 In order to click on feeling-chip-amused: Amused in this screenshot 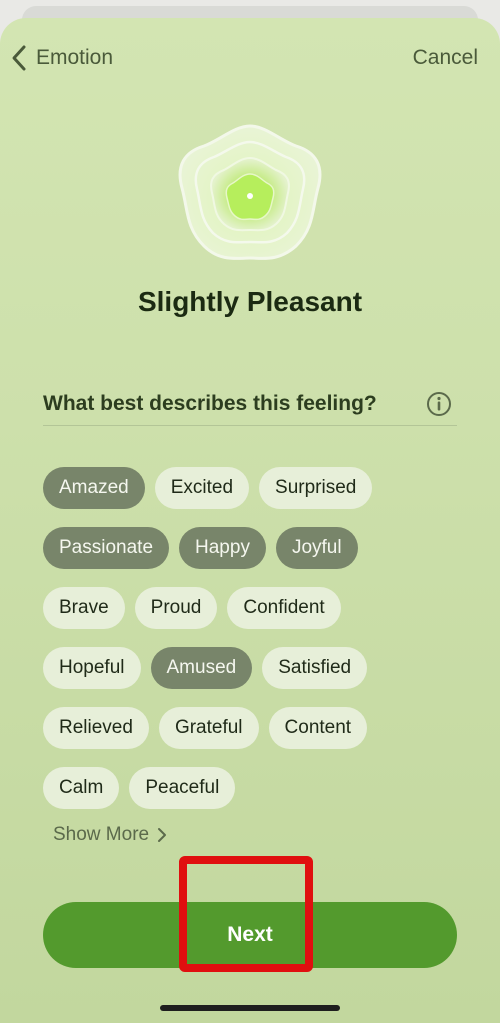, I will do `click(201, 668)`.